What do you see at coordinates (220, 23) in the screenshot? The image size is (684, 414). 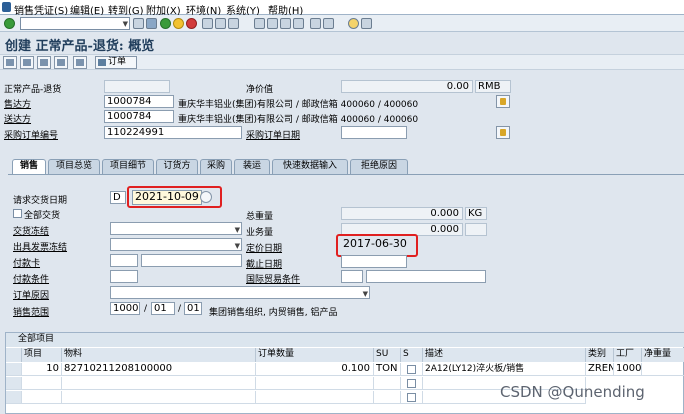 I see `find-icon` at bounding box center [220, 23].